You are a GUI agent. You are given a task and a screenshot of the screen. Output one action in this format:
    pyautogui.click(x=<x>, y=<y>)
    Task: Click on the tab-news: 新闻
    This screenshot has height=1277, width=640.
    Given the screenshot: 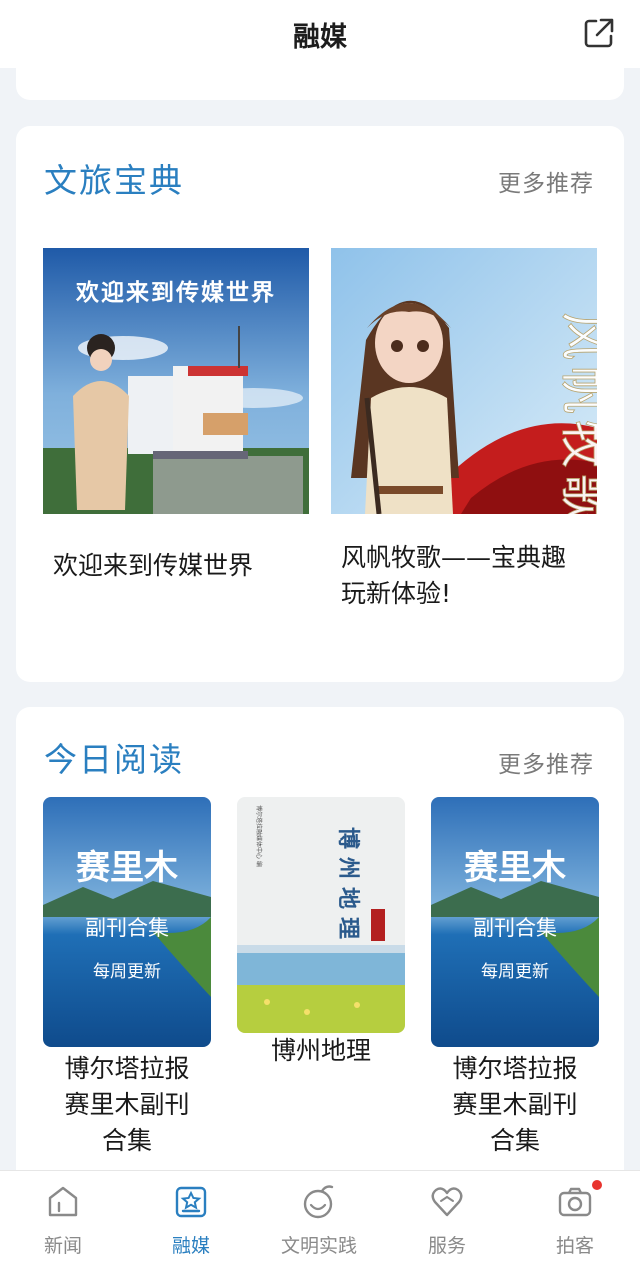 What is the action you would take?
    pyautogui.click(x=63, y=1220)
    